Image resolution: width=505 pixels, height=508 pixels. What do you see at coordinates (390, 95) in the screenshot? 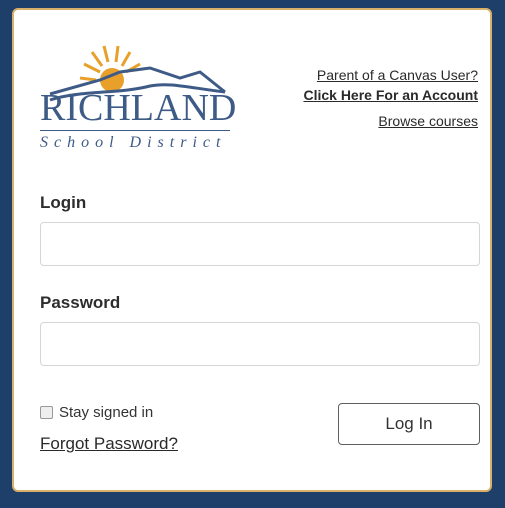
I see `create-account-link: Click Here For an Account` at bounding box center [390, 95].